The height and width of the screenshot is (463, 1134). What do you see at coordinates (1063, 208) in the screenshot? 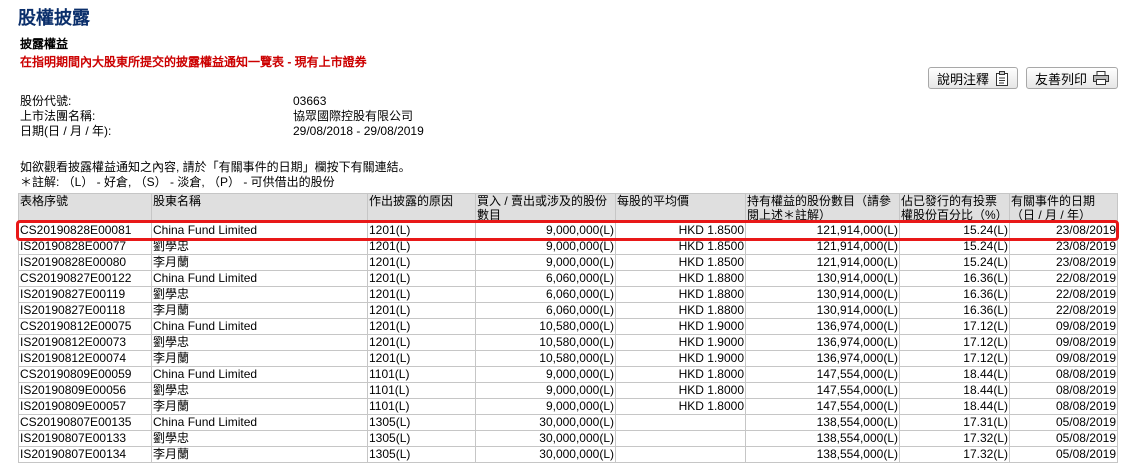
I see `col-header-event-date: 有關事件的日期（日 / 月 / 年）` at bounding box center [1063, 208].